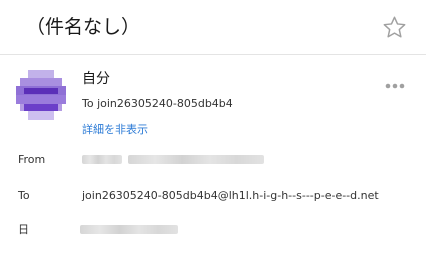 This screenshot has height=270, width=426. Describe the element at coordinates (23, 229) in the screenshot. I see `date-label: 日` at that location.